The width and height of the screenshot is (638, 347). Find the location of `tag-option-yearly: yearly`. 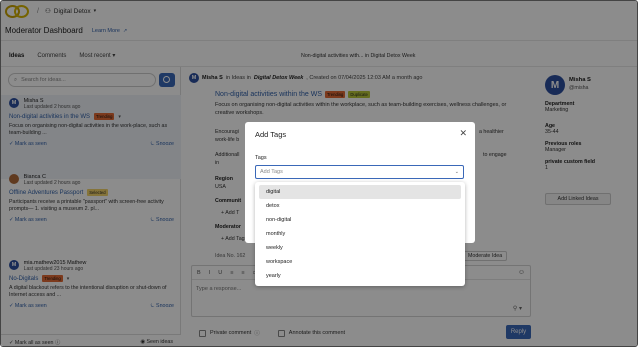

tag-option-yearly: yearly is located at coordinates (360, 276).